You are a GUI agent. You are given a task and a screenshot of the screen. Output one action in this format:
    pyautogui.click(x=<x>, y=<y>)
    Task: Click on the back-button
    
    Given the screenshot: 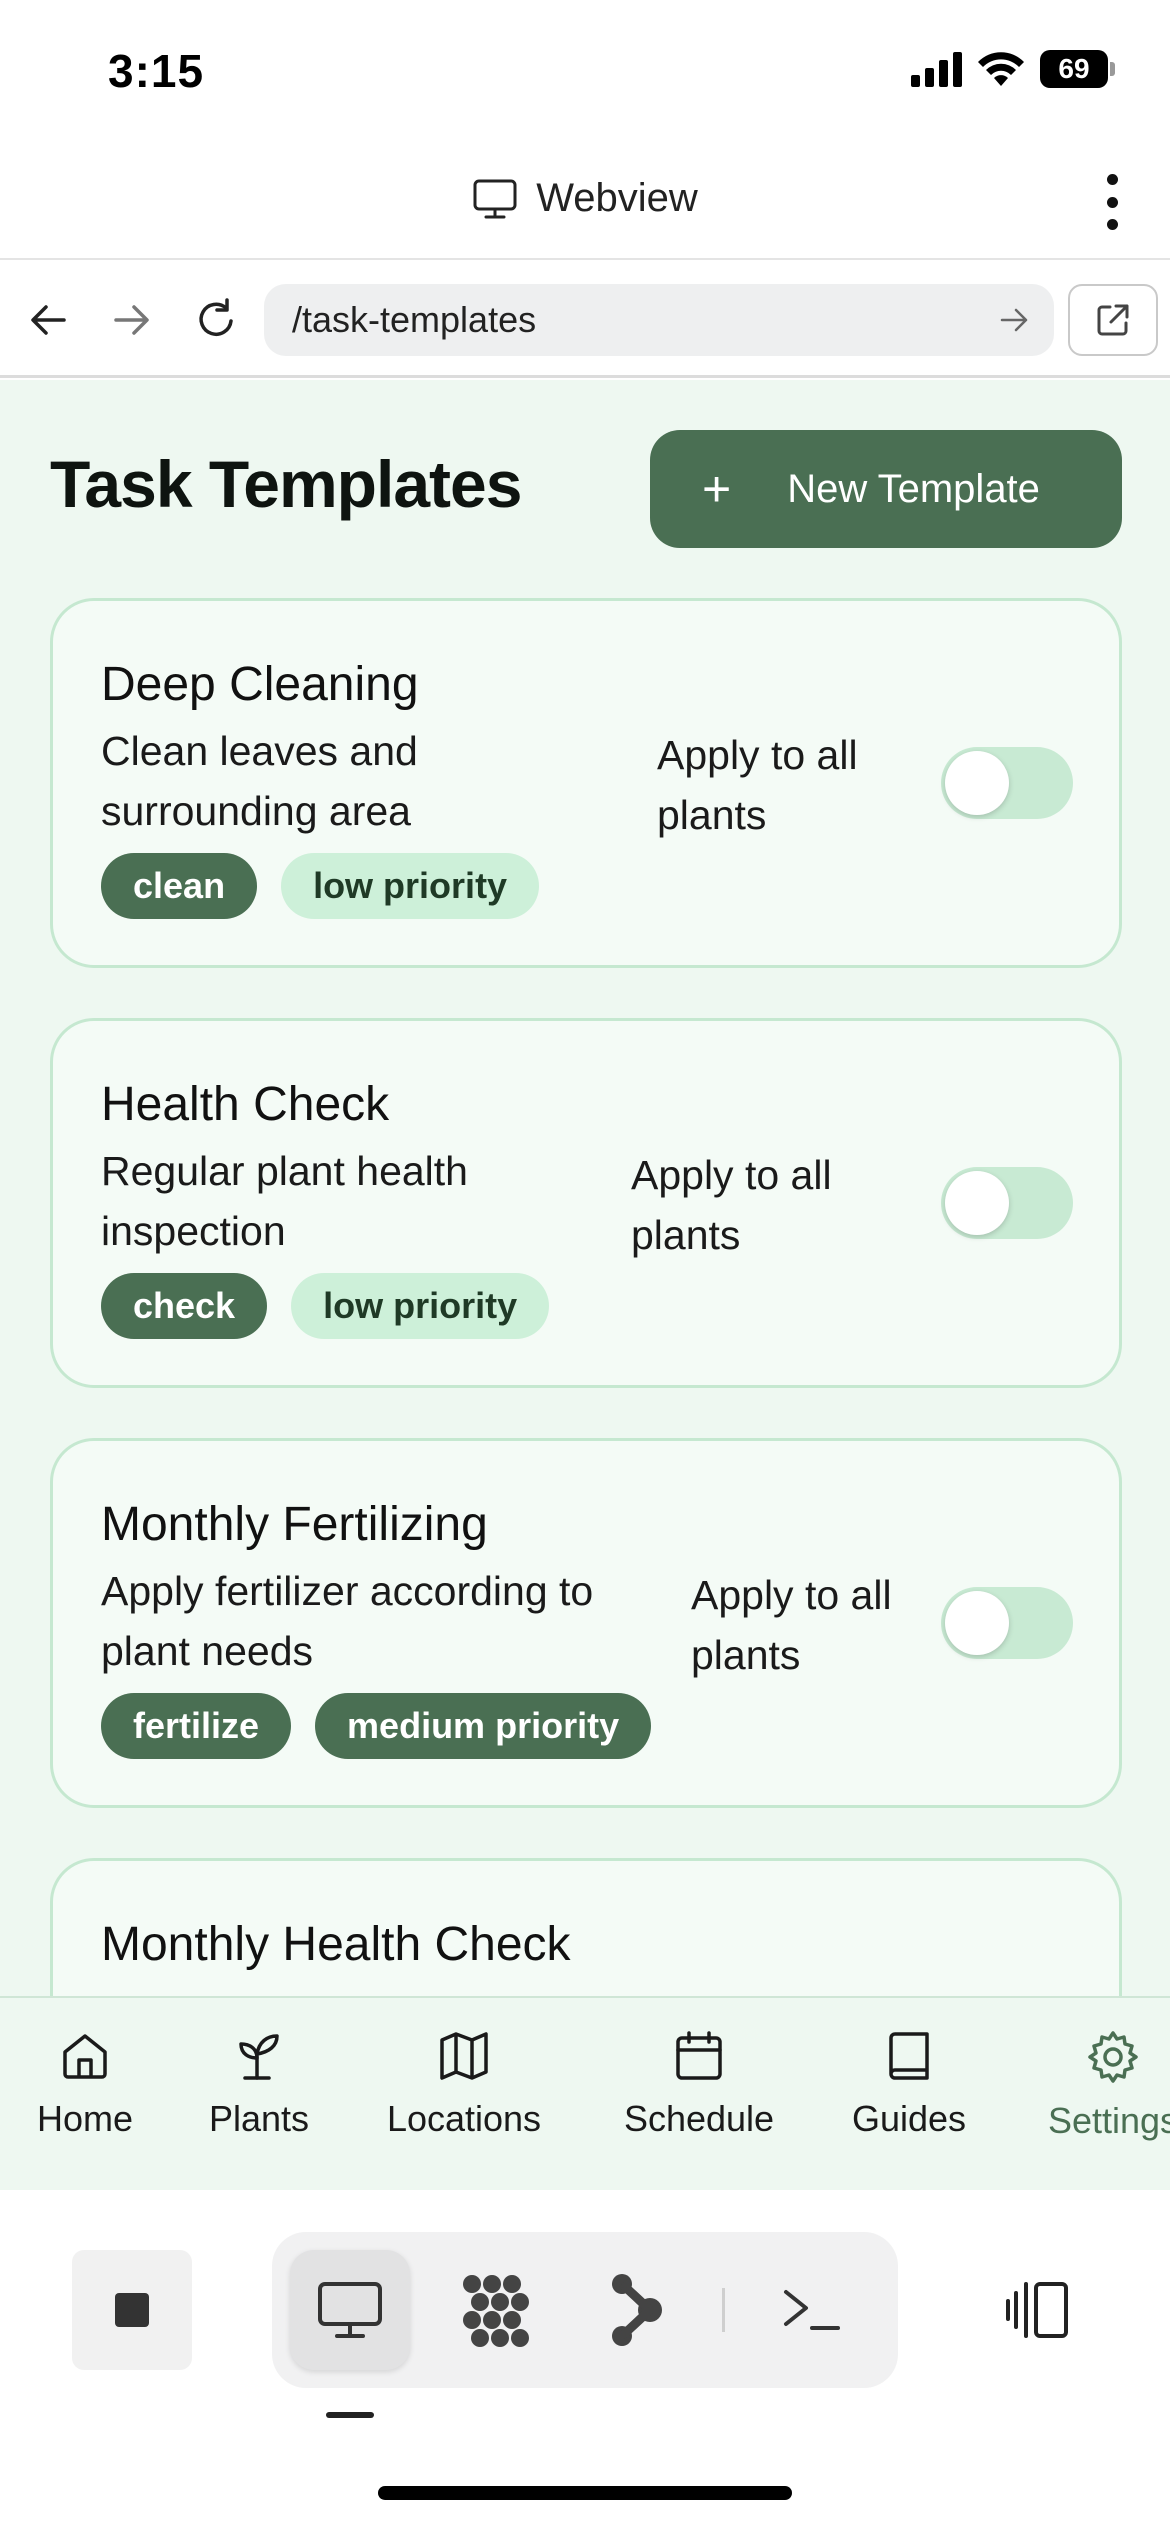 What is the action you would take?
    pyautogui.click(x=48, y=320)
    